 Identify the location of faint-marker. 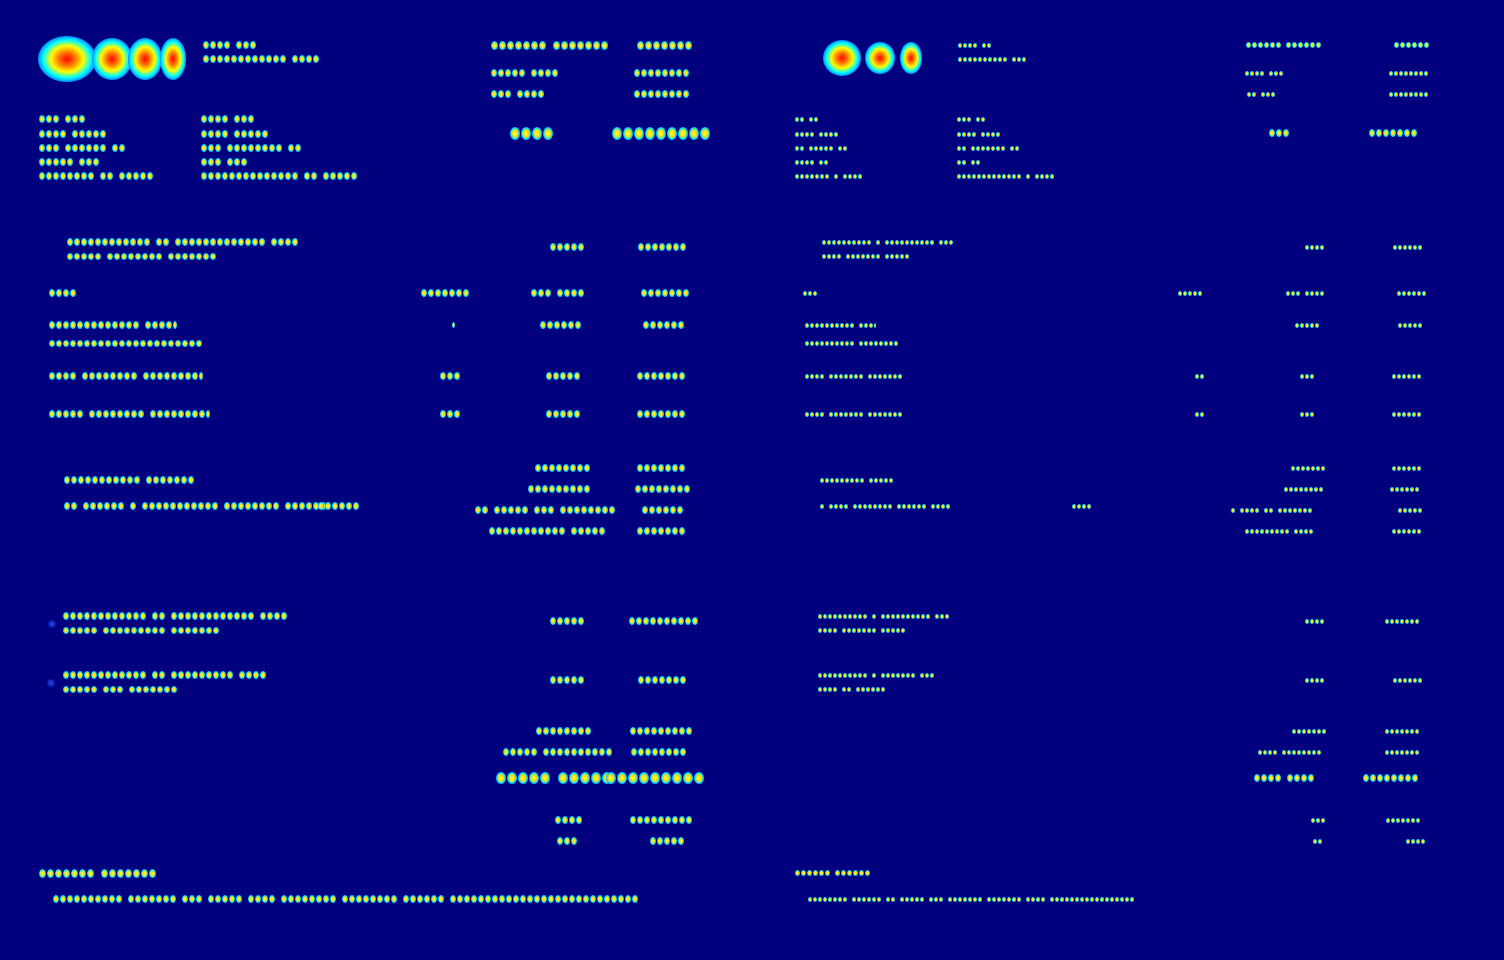
(51, 683).